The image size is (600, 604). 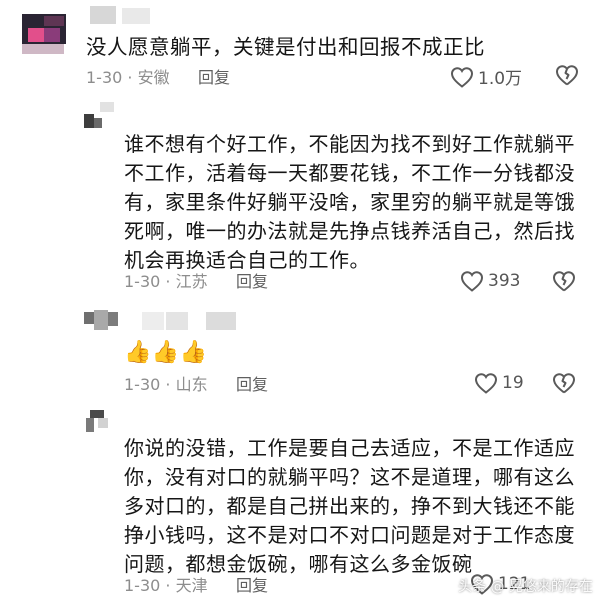 I want to click on like-count: 19, so click(x=513, y=383).